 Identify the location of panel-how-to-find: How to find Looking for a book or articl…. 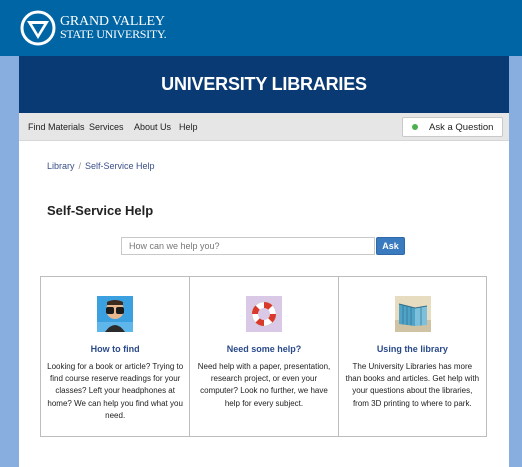
(115, 356).